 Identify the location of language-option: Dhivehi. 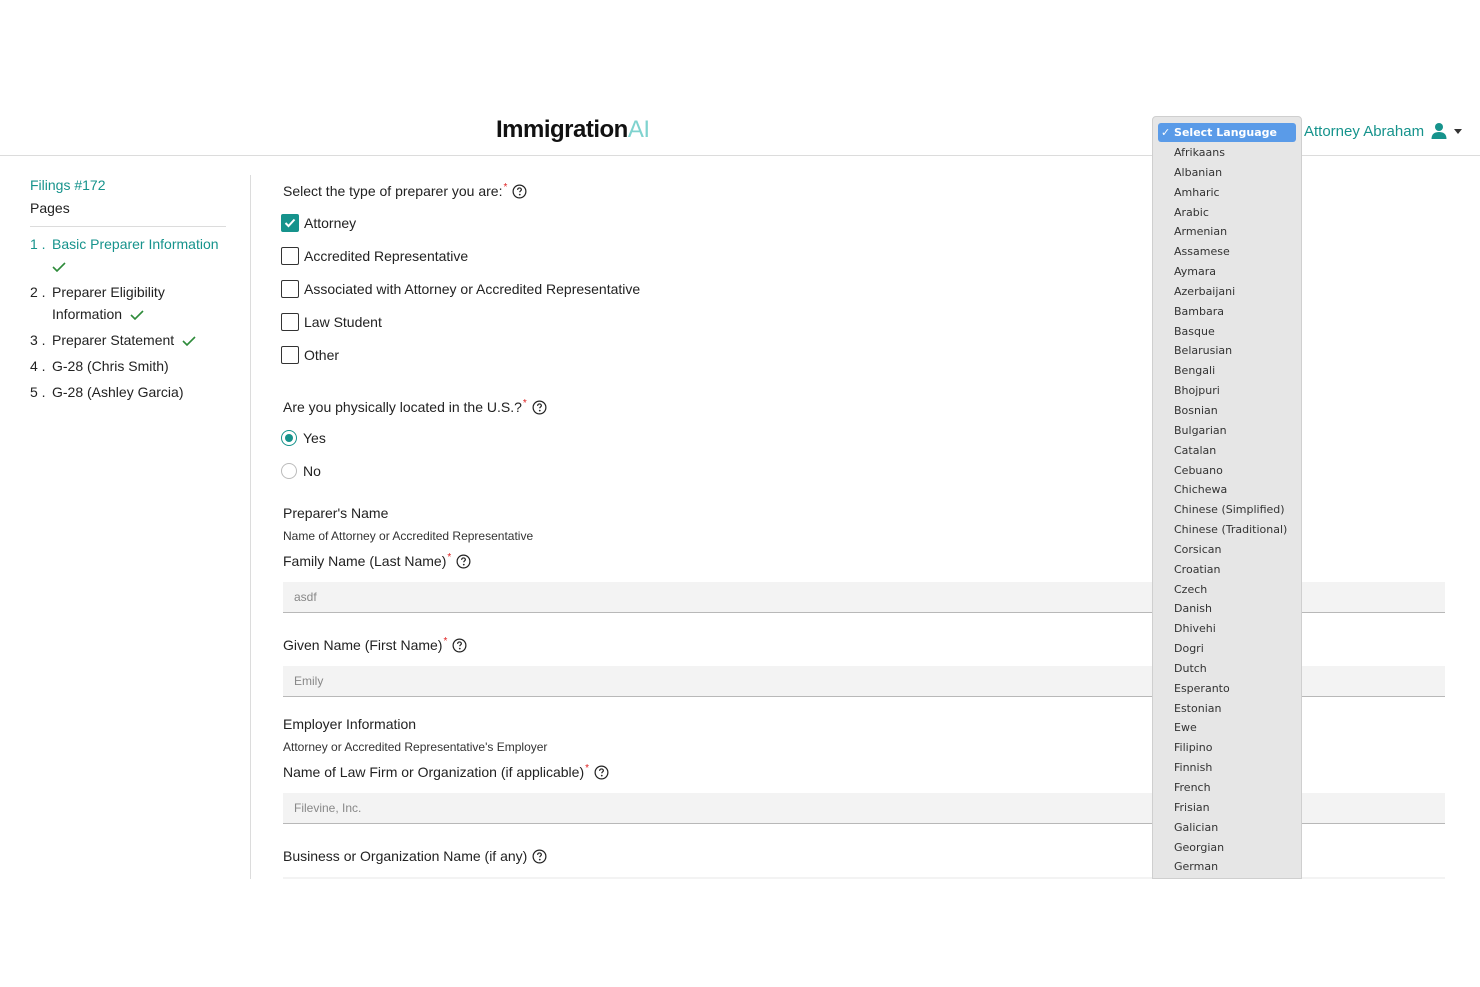
(1227, 629).